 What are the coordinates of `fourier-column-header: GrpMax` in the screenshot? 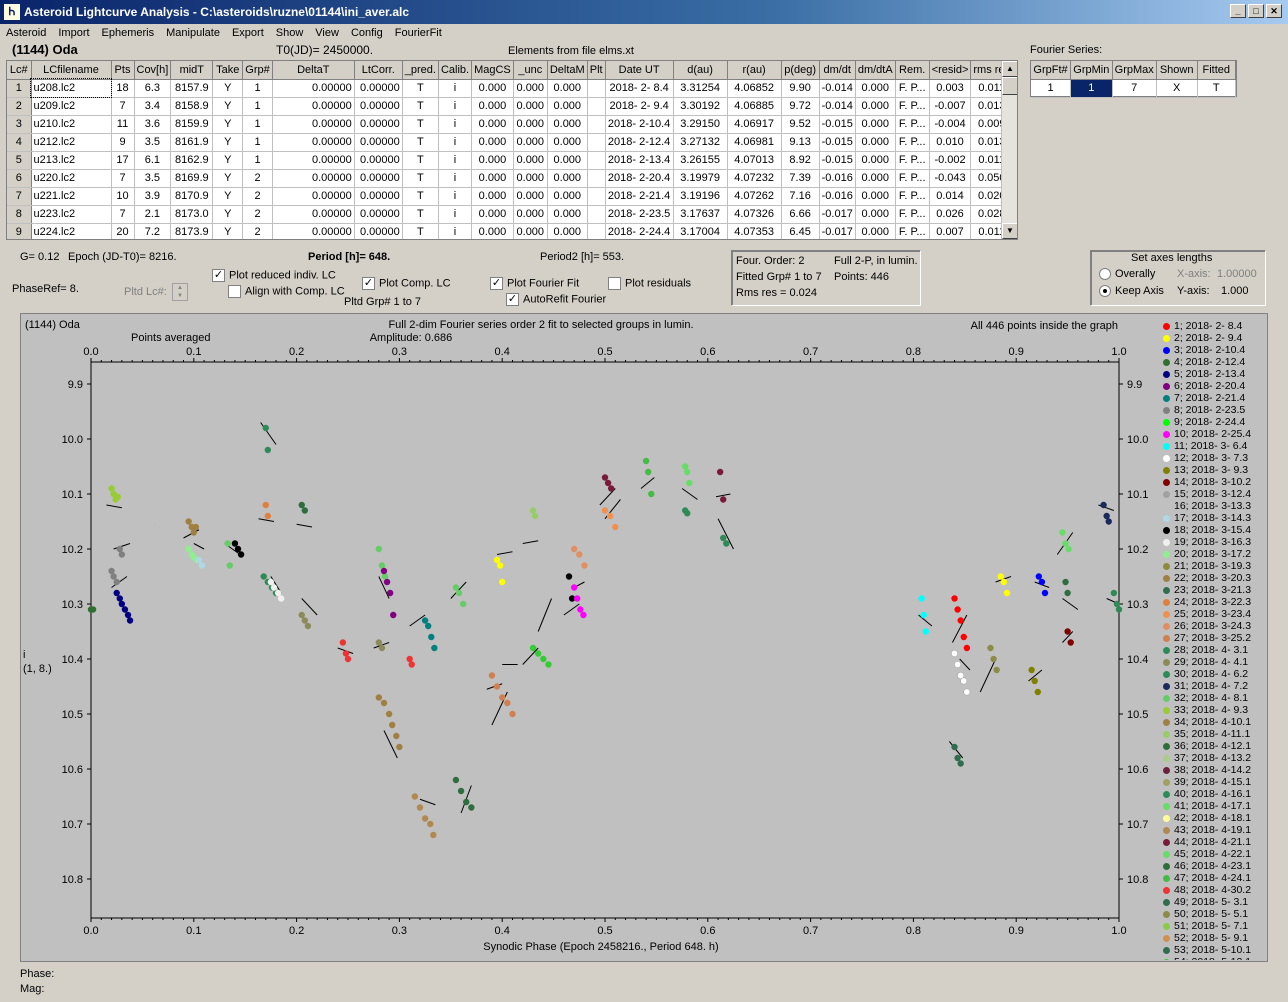 It's located at (1134, 70).